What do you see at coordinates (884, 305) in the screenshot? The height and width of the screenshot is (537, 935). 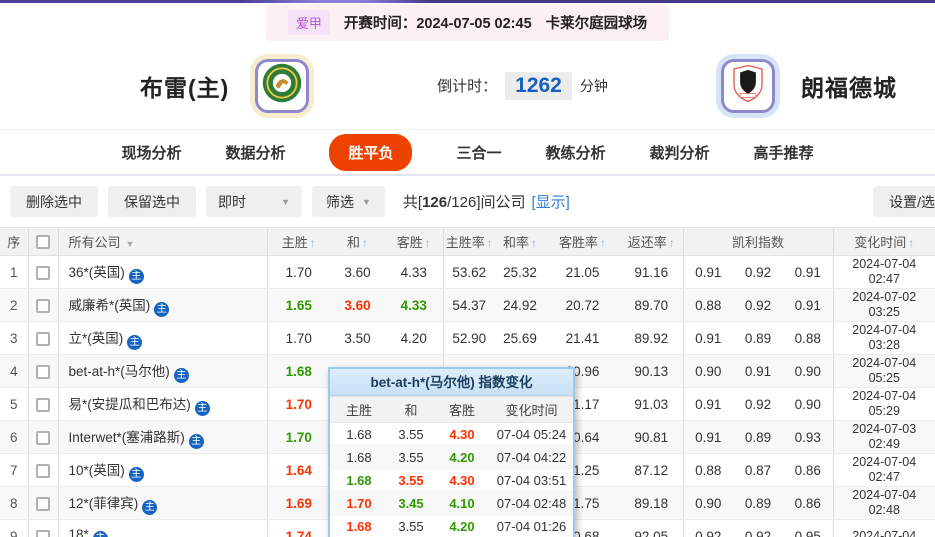 I see `change-time-cell: 2024-07-02 03:25` at bounding box center [884, 305].